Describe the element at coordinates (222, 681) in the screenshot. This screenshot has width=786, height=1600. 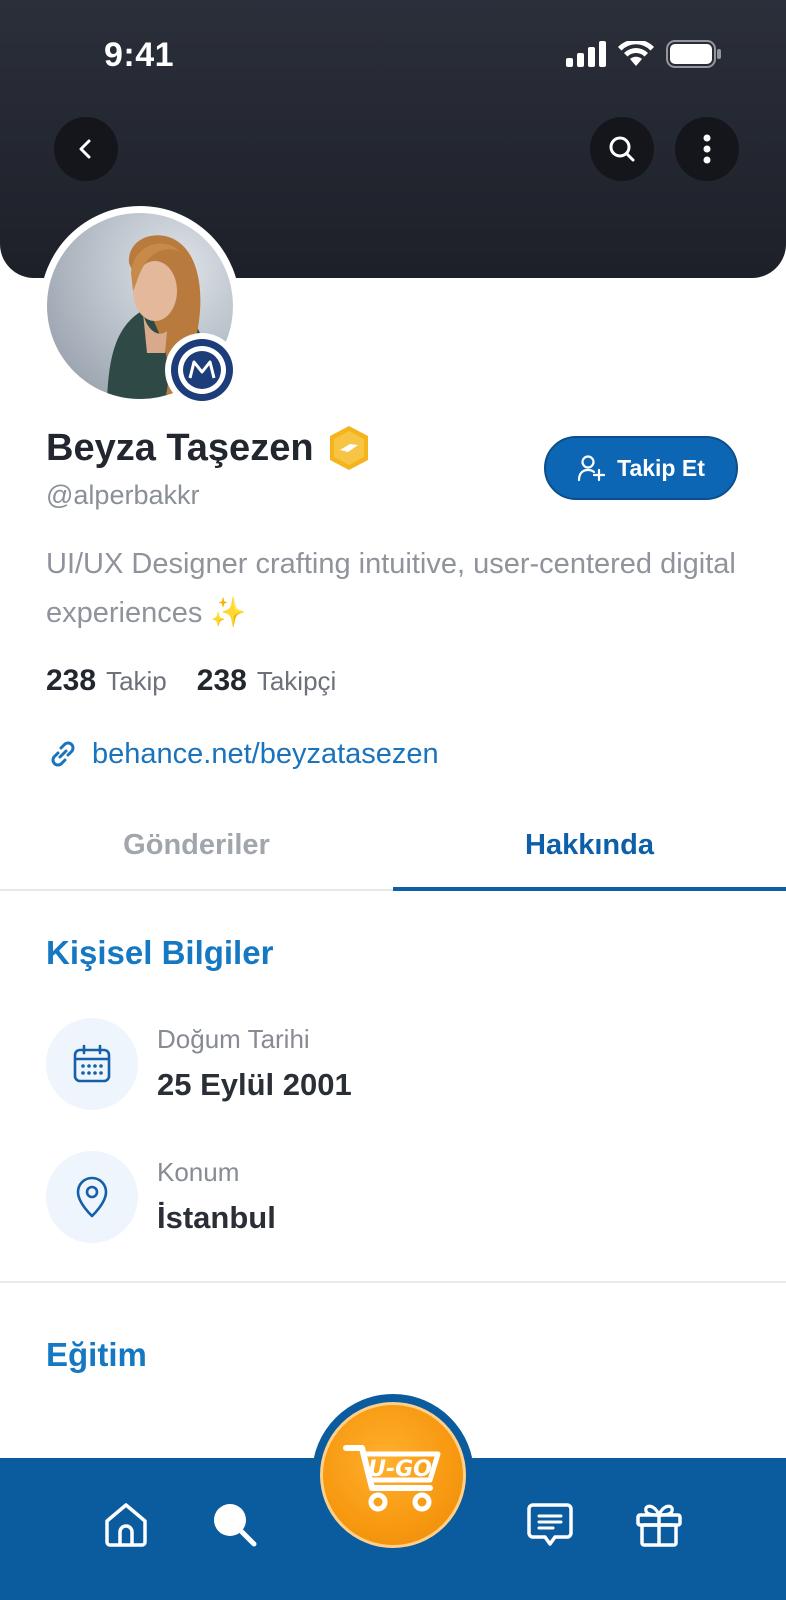
I see `followers-count: 238` at that location.